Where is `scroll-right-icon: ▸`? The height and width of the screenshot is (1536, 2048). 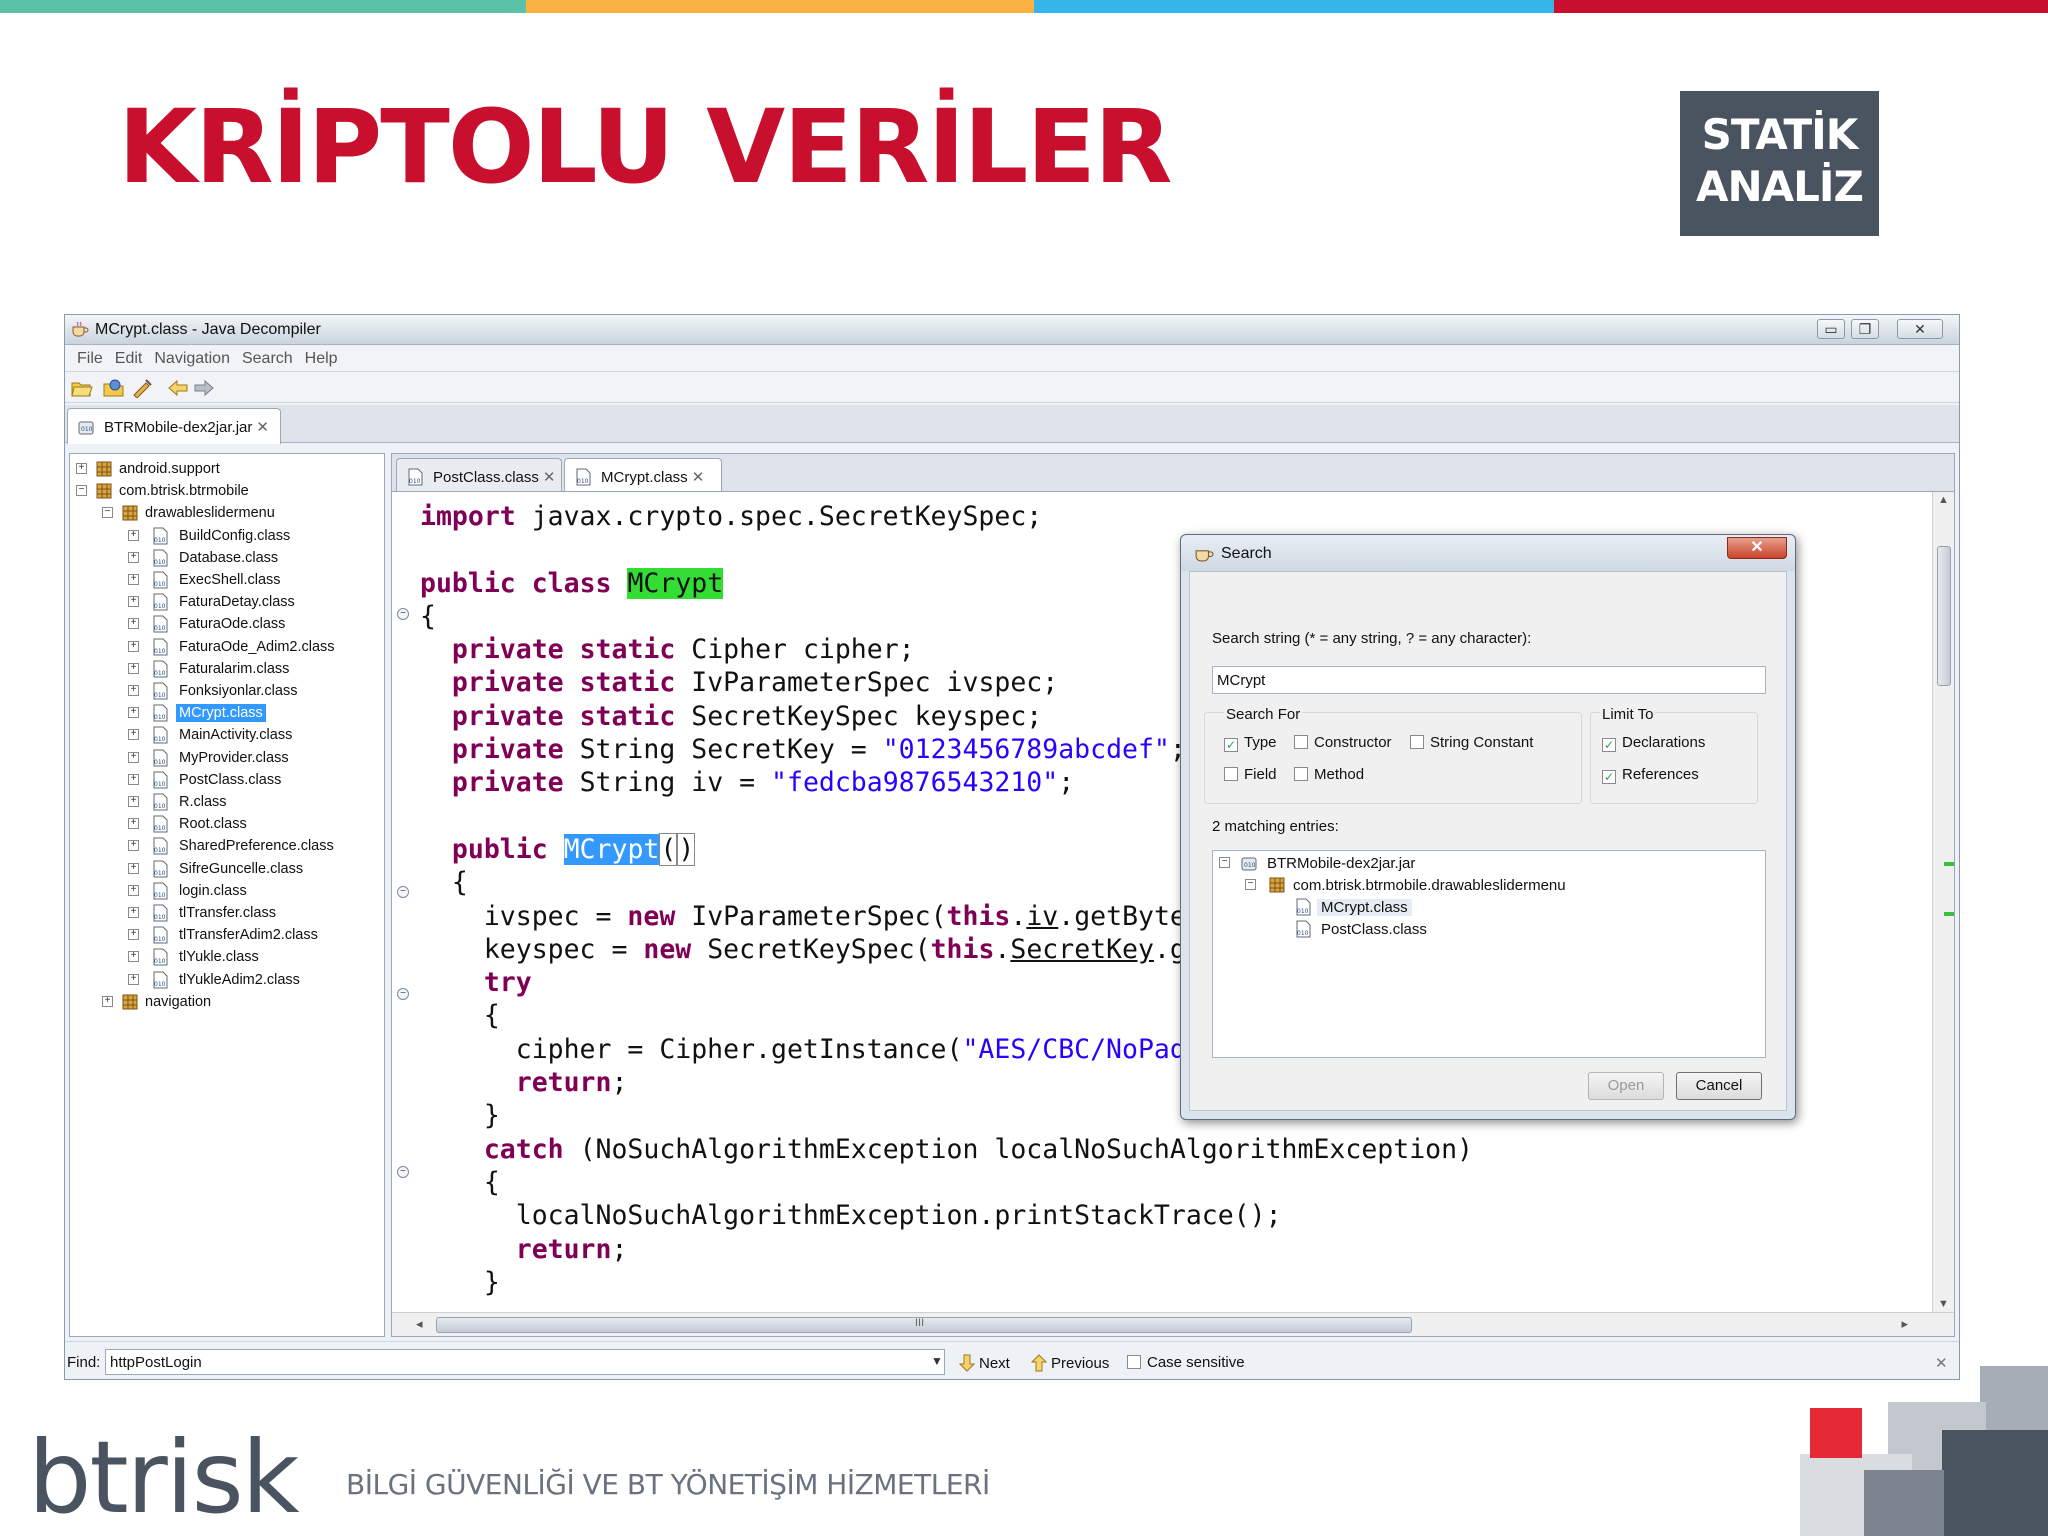 scroll-right-icon: ▸ is located at coordinates (1904, 1324).